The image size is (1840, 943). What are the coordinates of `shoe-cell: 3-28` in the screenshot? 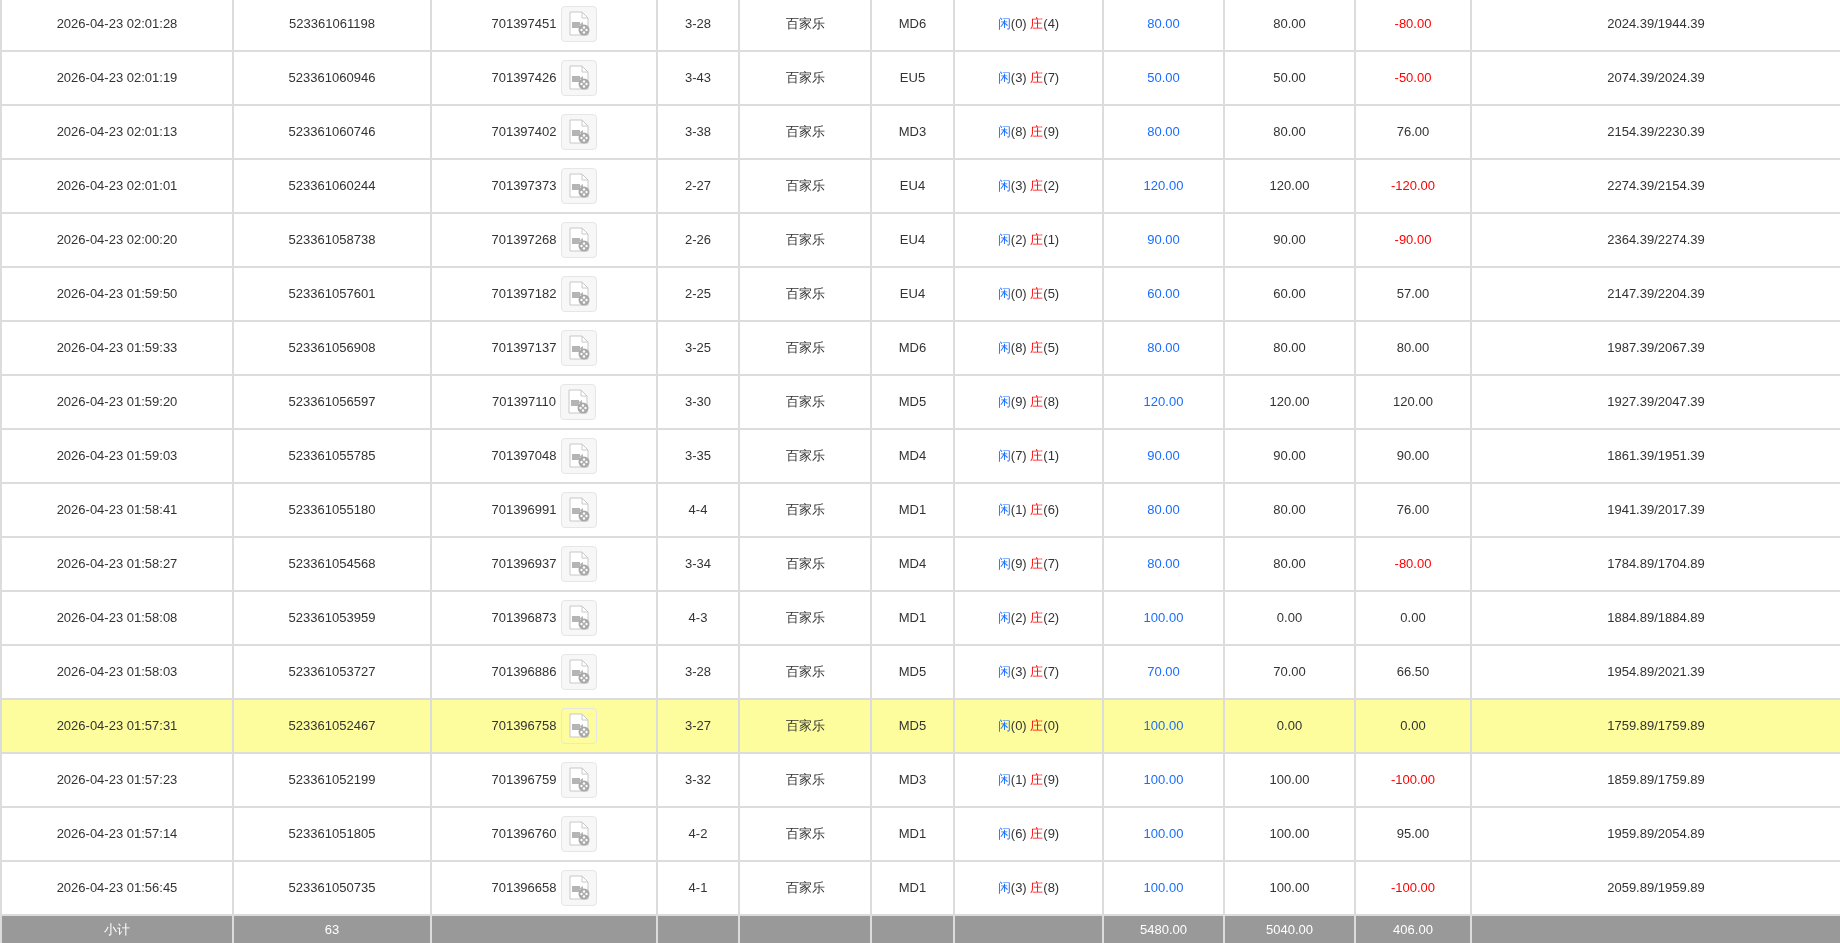 It's located at (698, 25).